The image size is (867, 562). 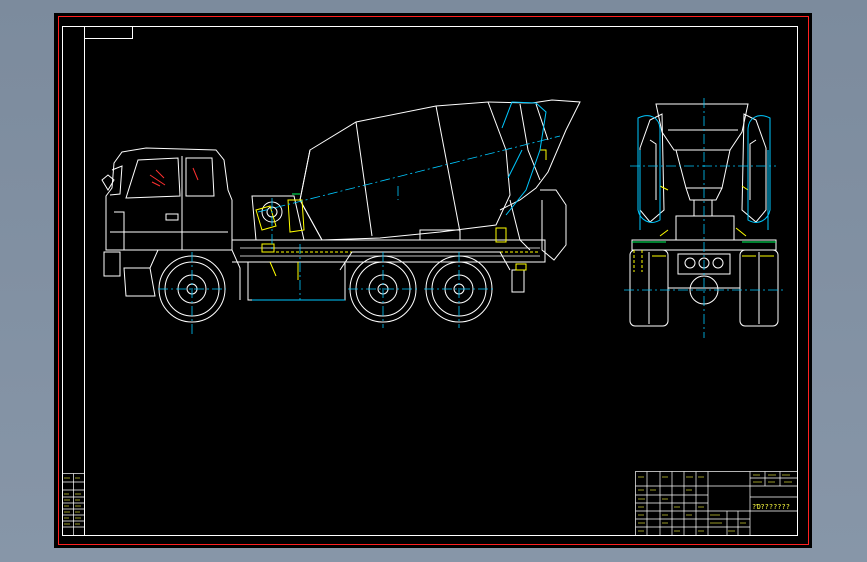 What do you see at coordinates (330, 286) in the screenshot?
I see `side-view-wheels` at bounding box center [330, 286].